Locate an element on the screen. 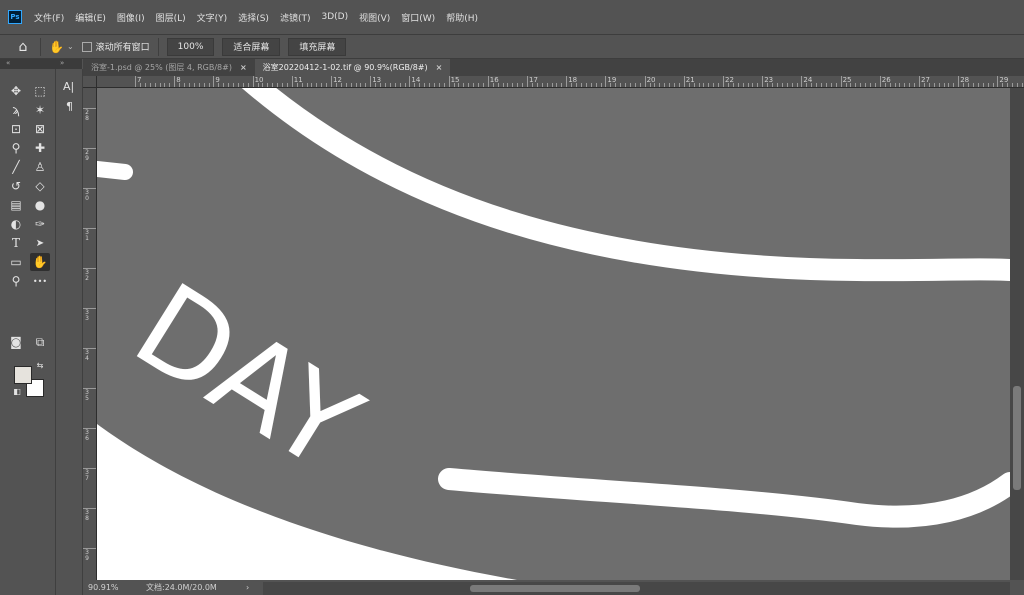 Image resolution: width=1024 pixels, height=595 pixels. tab-label: 浴室-1.psd @ 25% (图层 4, RGB/8#) is located at coordinates (161, 67).